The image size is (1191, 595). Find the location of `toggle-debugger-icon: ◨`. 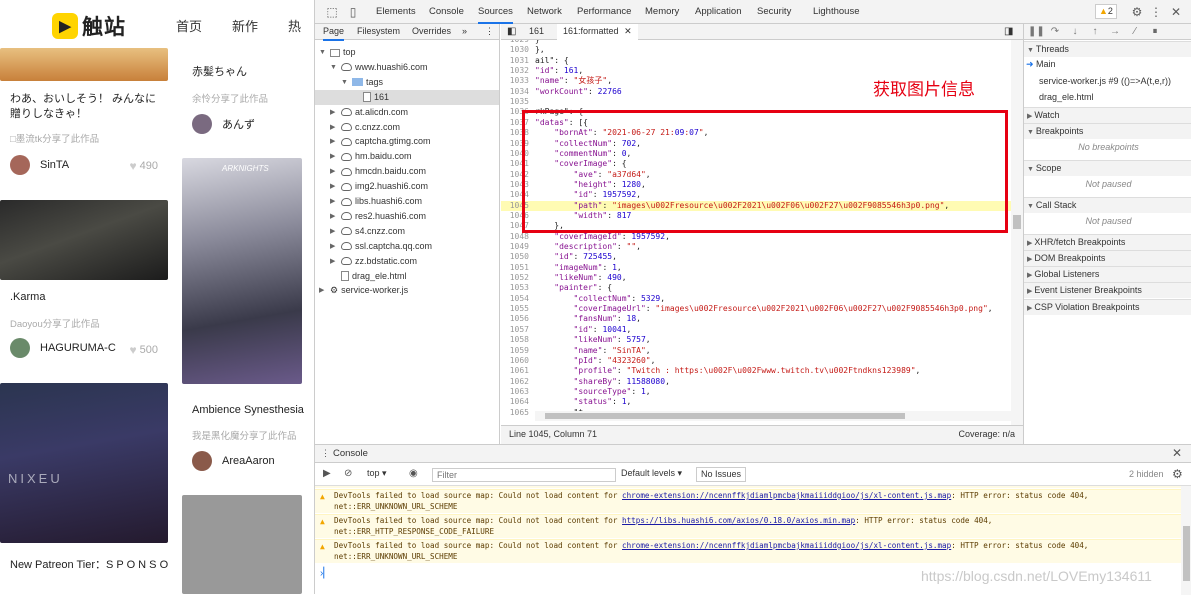

toggle-debugger-icon: ◨ is located at coordinates (1008, 32).